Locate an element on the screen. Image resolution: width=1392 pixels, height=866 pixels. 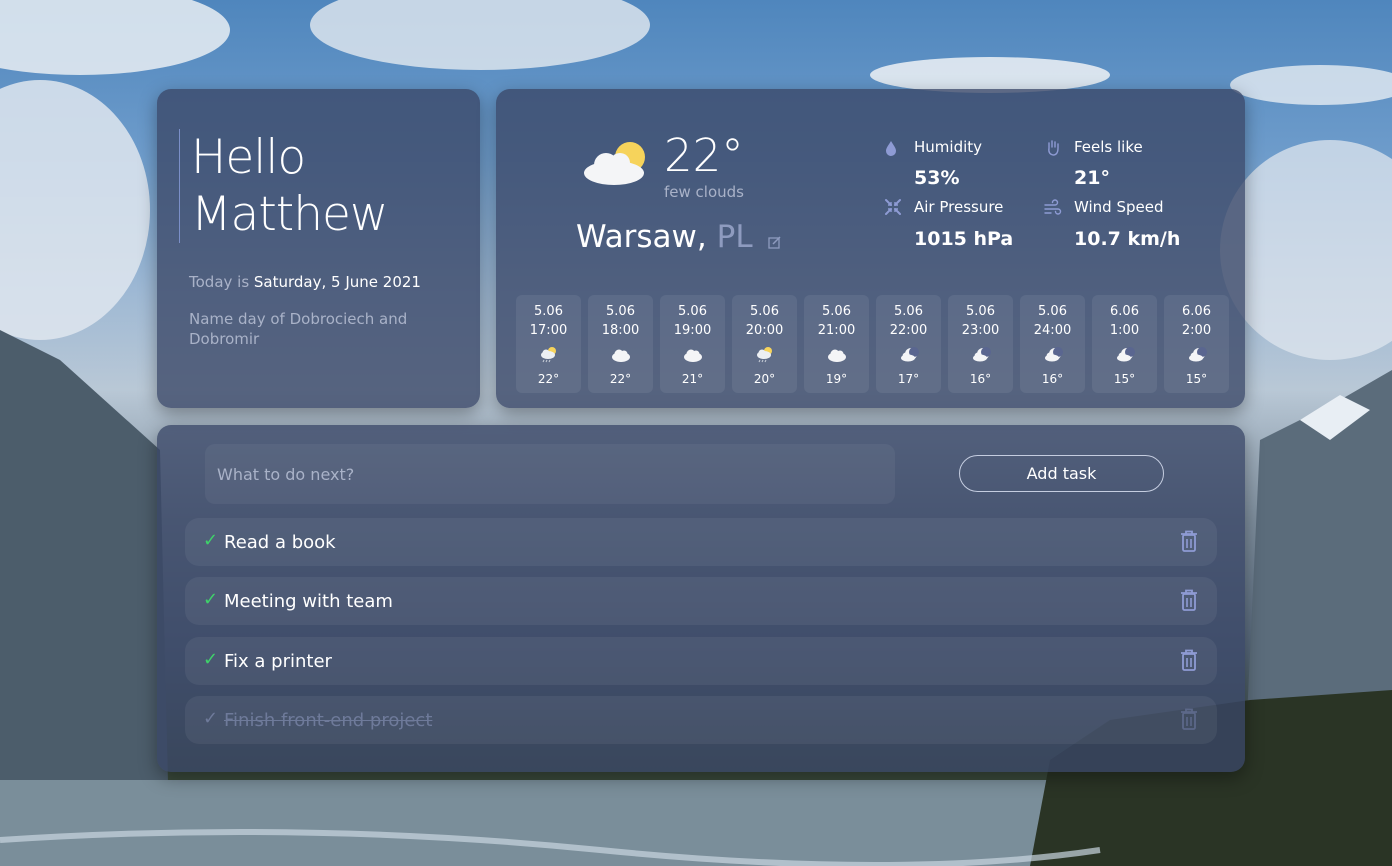
forecast-temp: 19° is located at coordinates (836, 379).